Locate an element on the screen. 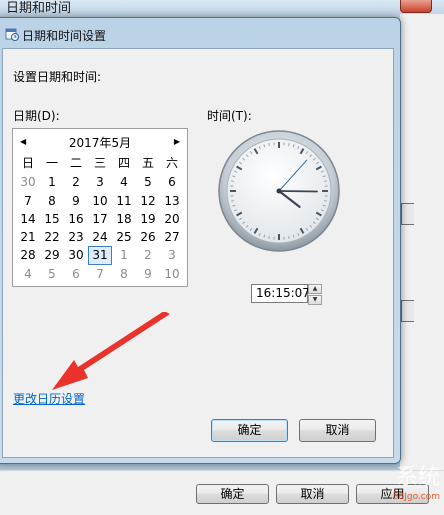 This screenshot has width=444, height=515. calendar-day: 21 is located at coordinates (28, 237).